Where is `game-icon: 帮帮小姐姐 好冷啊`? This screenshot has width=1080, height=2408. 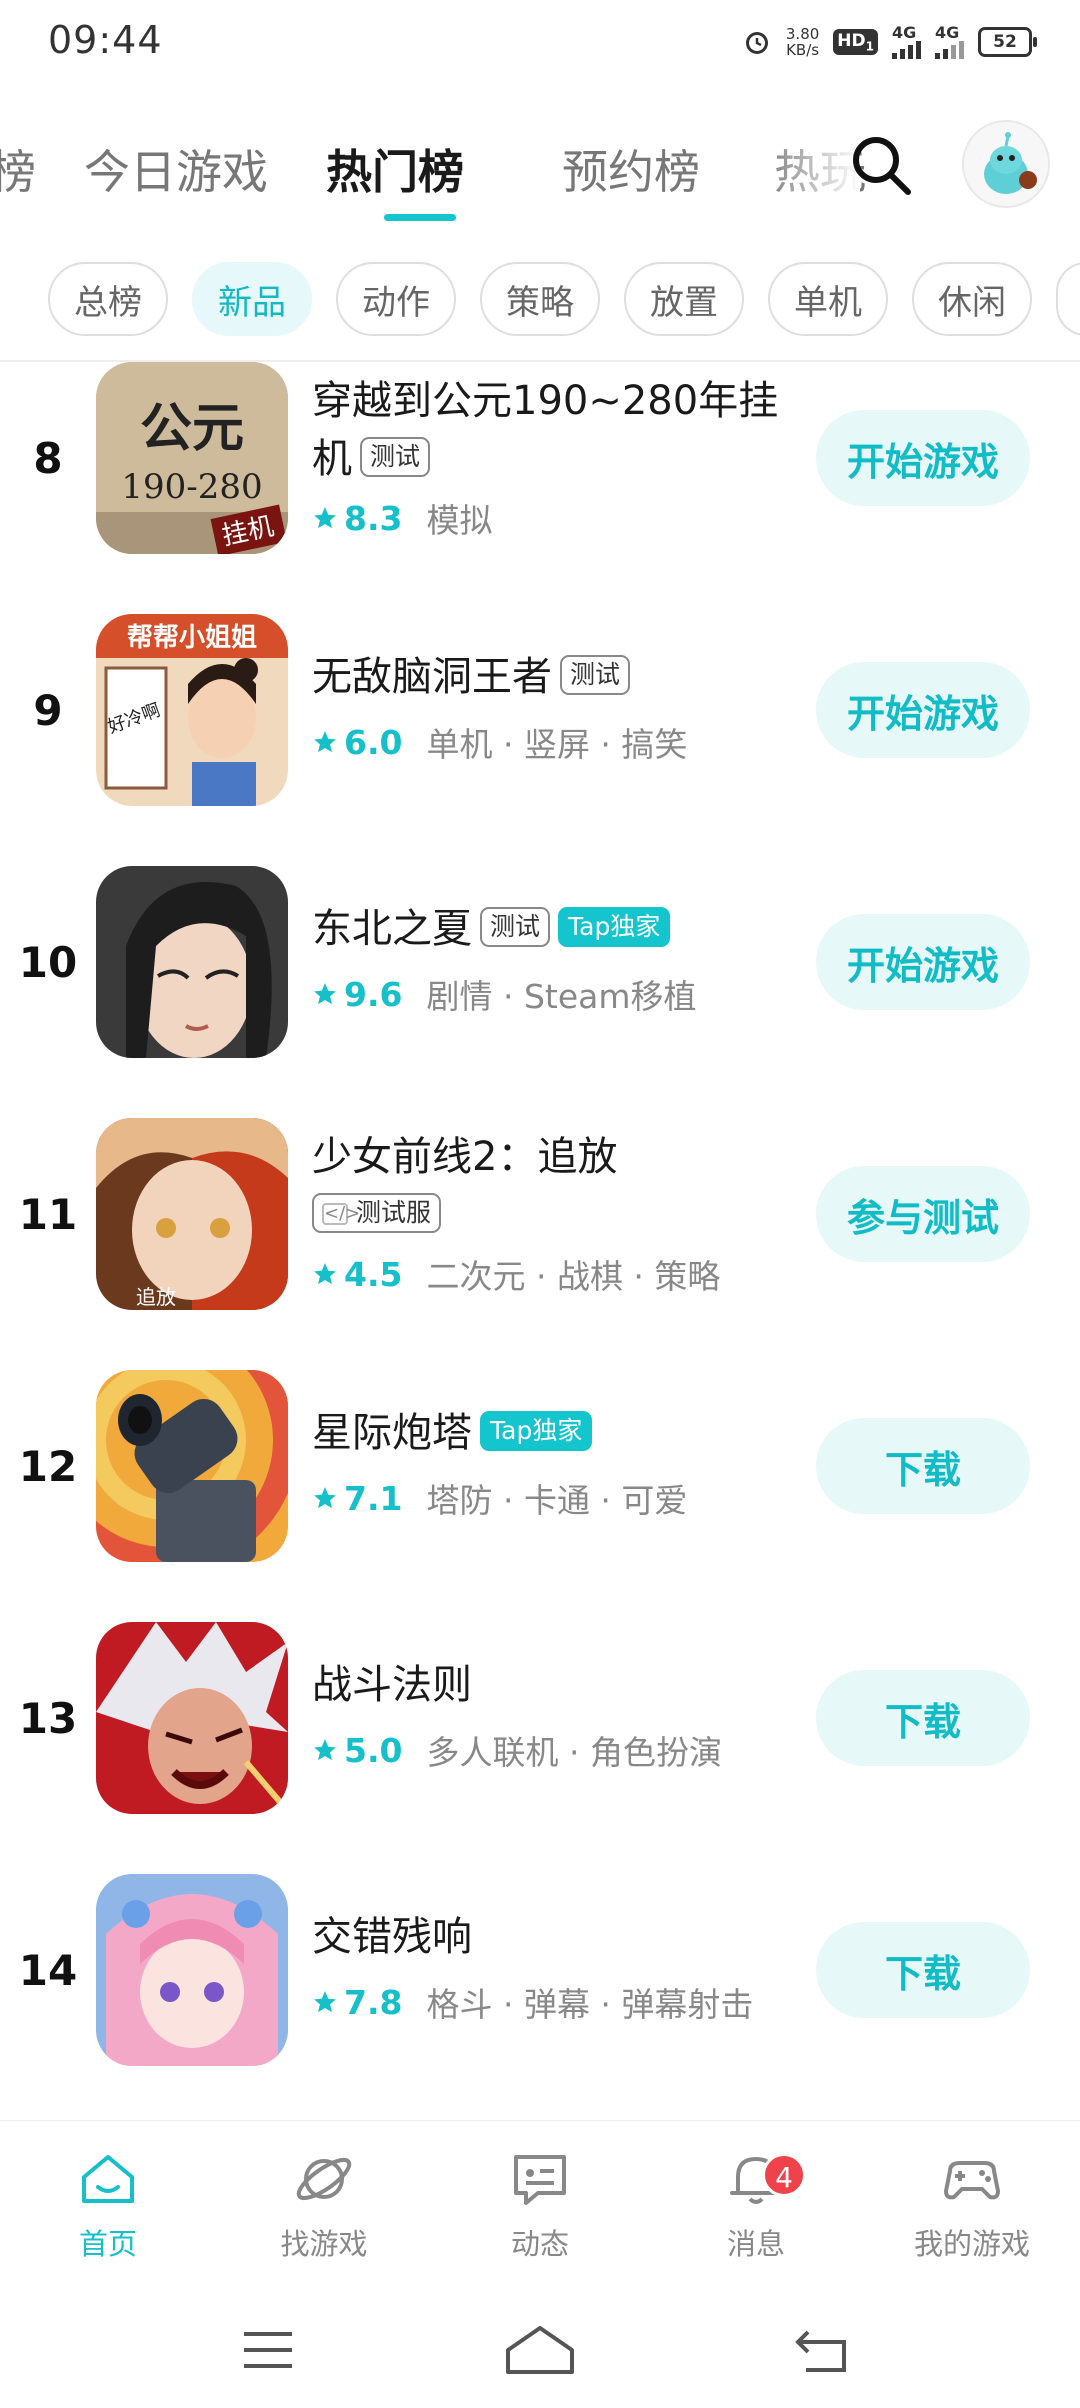 game-icon: 帮帮小姐姐 好冷啊 is located at coordinates (192, 710).